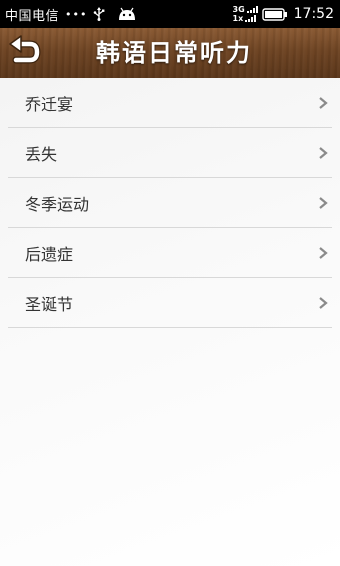 Image resolution: width=340 pixels, height=566 pixels. What do you see at coordinates (127, 14) in the screenshot?
I see `android-icon` at bounding box center [127, 14].